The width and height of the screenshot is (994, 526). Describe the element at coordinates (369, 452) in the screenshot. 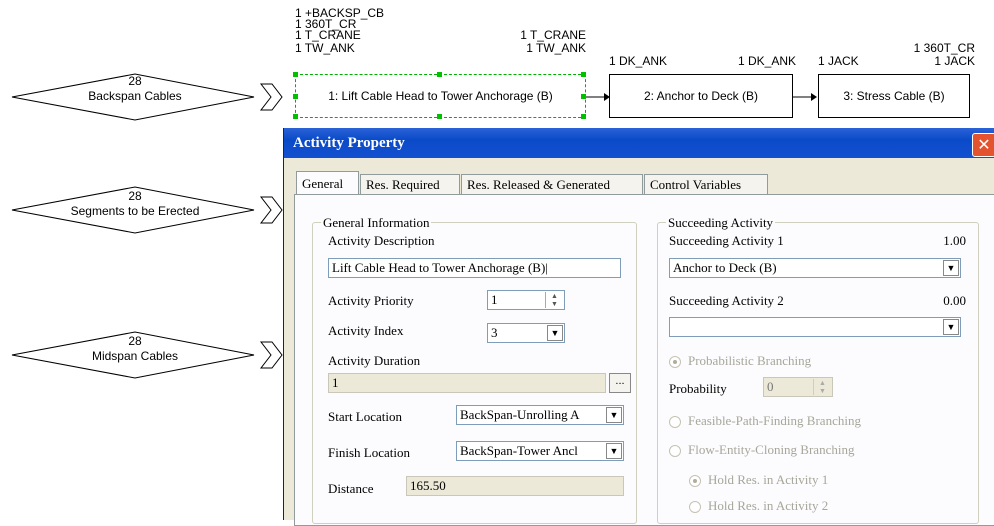

I see `finish-location-label: Finish Location` at that location.